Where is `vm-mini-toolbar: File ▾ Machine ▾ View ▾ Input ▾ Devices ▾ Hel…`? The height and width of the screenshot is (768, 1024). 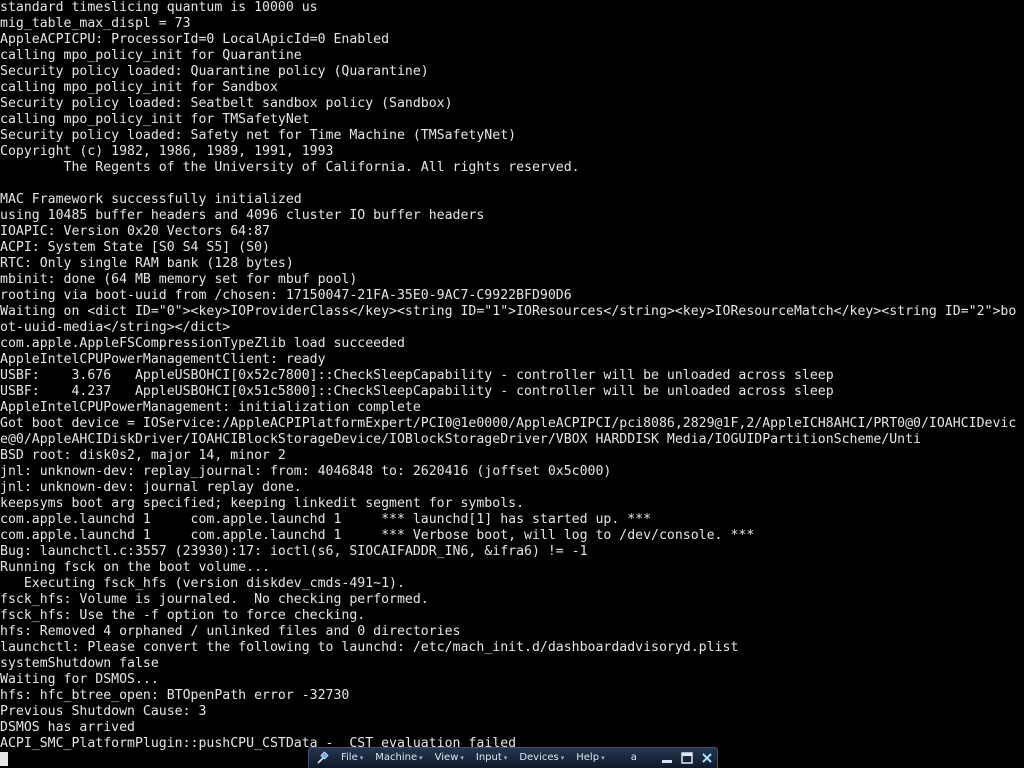 vm-mini-toolbar: File ▾ Machine ▾ View ▾ Input ▾ Devices ▾ Hel… is located at coordinates (513, 757).